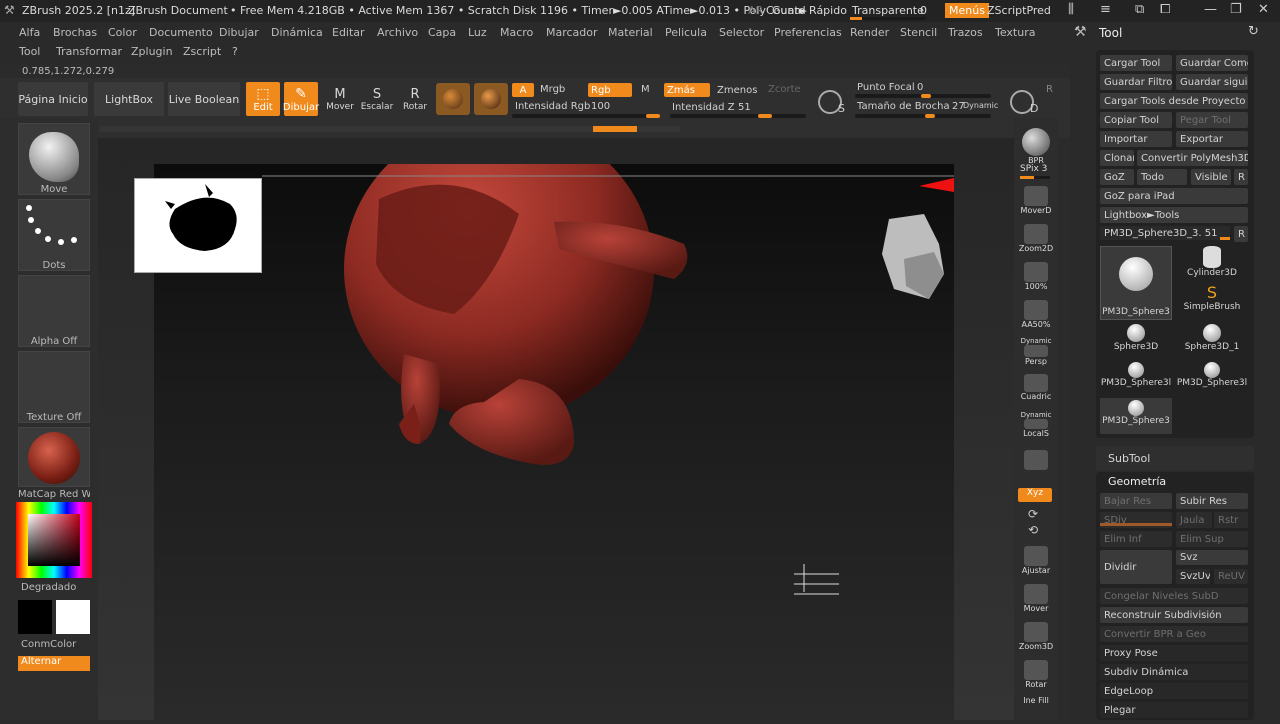  What do you see at coordinates (1175, 458) in the screenshot?
I see `subtool-header: SubTool` at bounding box center [1175, 458].